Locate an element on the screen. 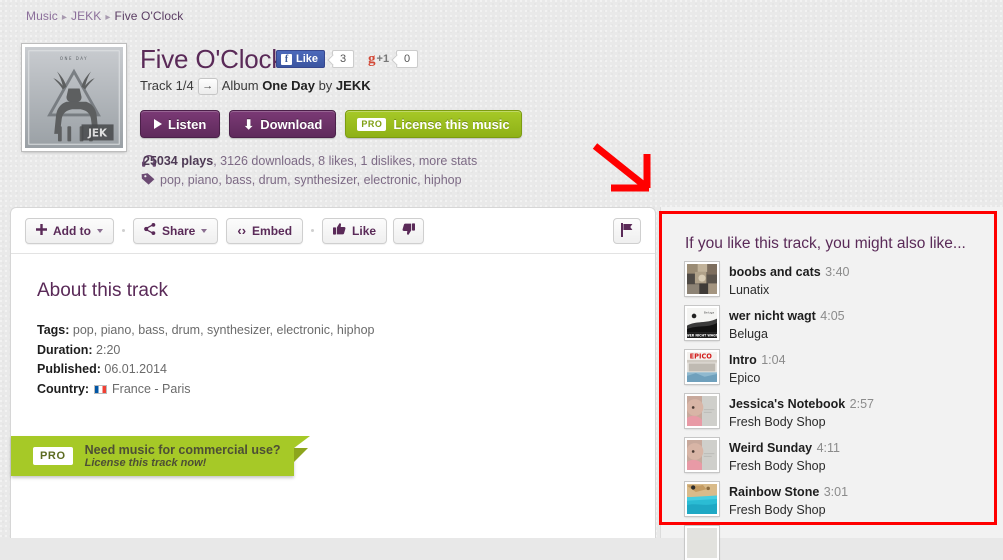 The width and height of the screenshot is (1003, 560). collage-artwork-icon is located at coordinates (702, 279).